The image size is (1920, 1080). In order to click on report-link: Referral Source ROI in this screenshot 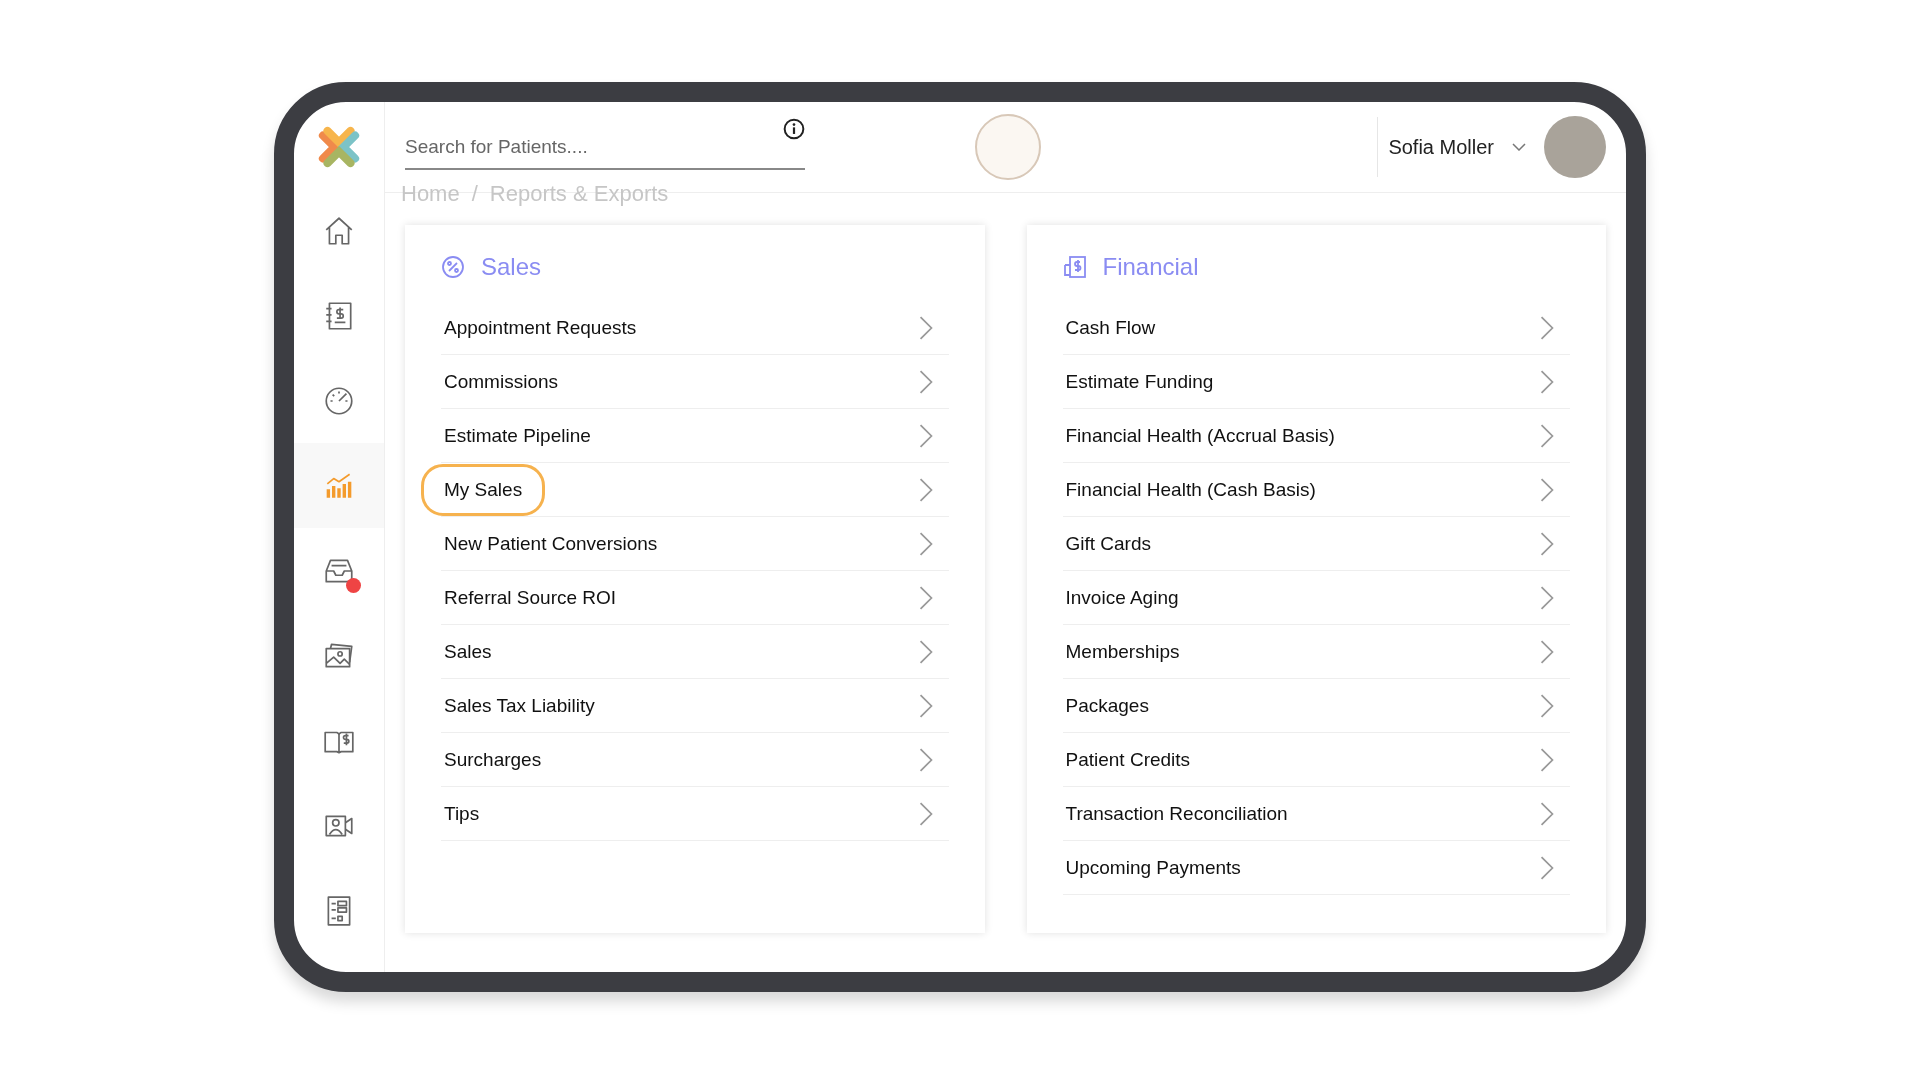, I will do `click(530, 597)`.